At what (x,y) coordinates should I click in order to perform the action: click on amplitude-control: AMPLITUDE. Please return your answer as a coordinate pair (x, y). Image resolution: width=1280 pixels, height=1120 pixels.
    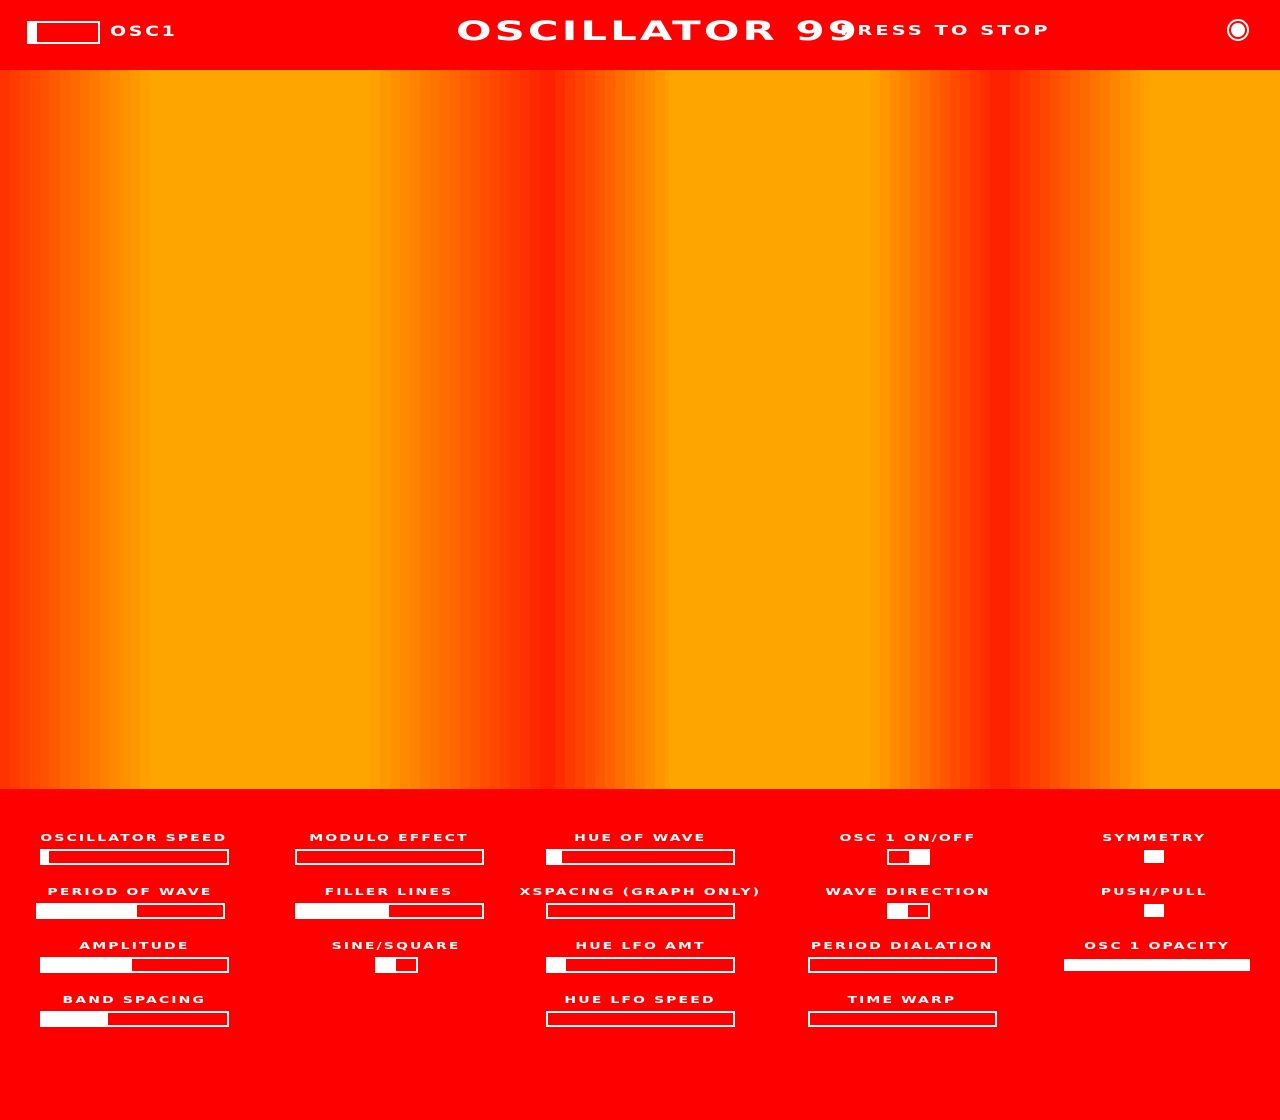
    Looking at the image, I should click on (134, 957).